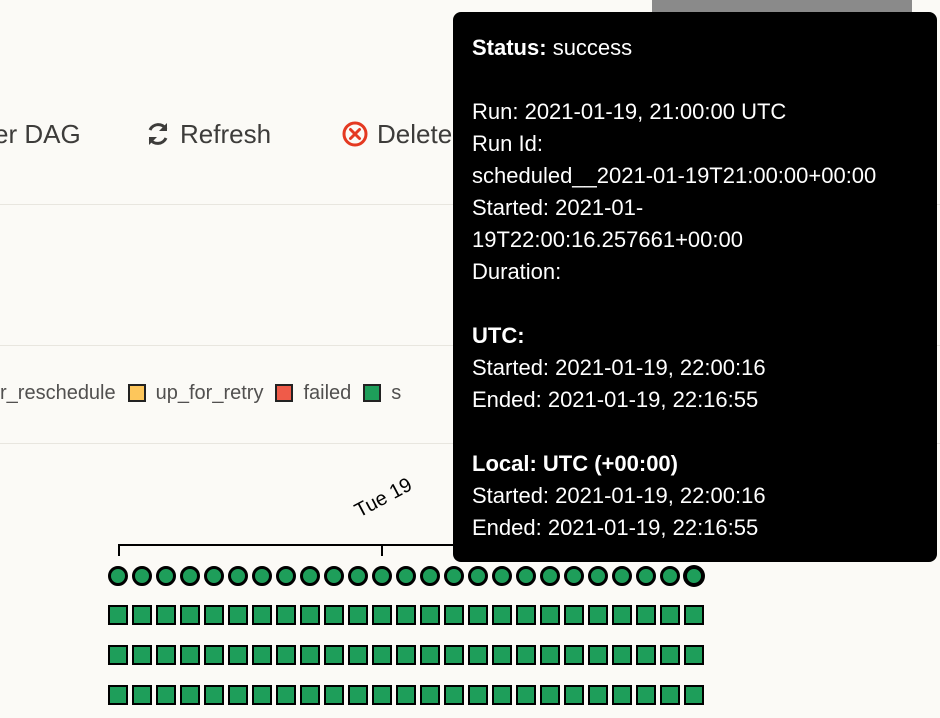 Image resolution: width=940 pixels, height=718 pixels. I want to click on refresh-button: Refresh, so click(207, 134).